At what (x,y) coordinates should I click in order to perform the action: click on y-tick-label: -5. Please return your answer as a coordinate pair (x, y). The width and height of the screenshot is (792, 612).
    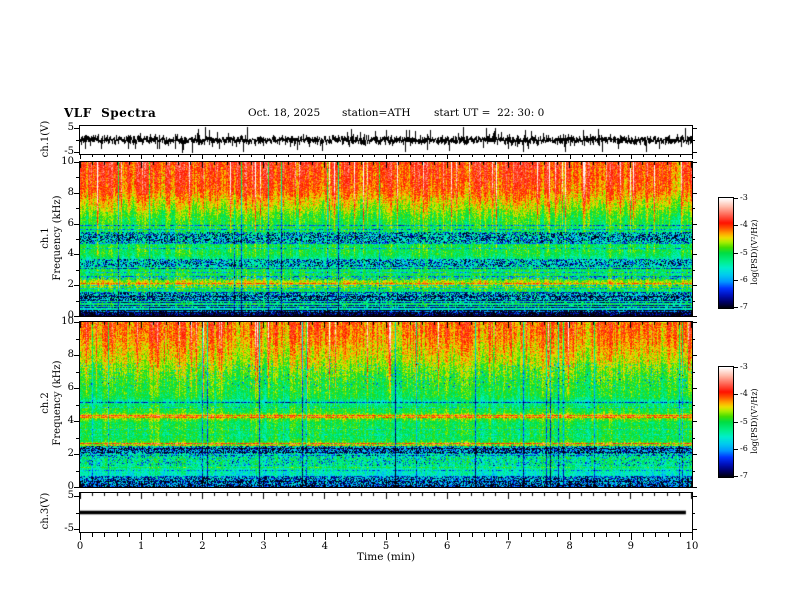
    Looking at the image, I should click on (69, 528).